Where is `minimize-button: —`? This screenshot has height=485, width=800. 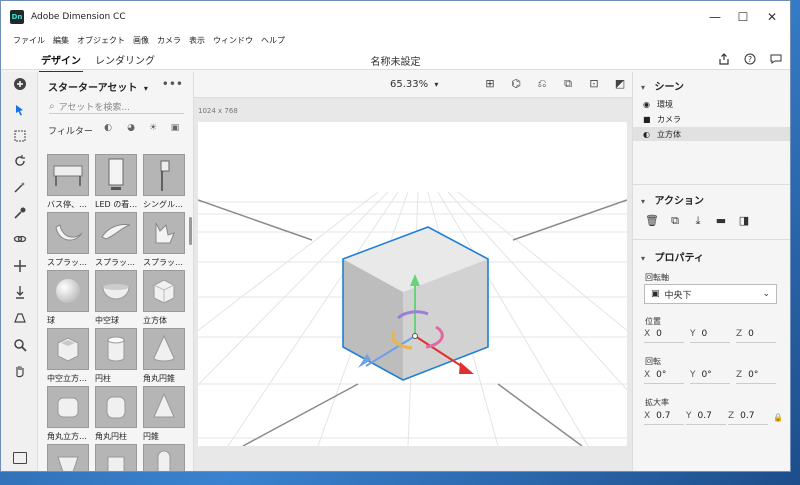 minimize-button: — is located at coordinates (715, 16).